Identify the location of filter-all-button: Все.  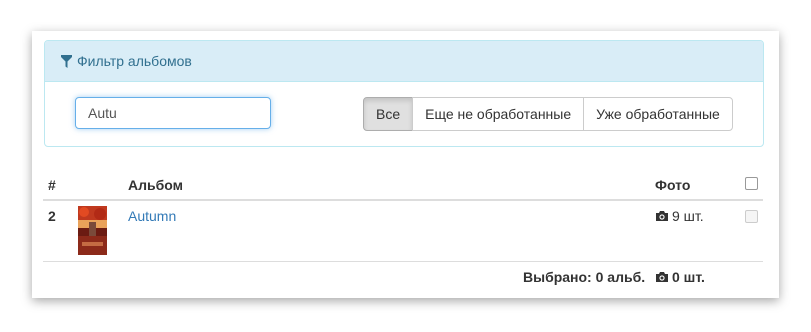
(388, 114).